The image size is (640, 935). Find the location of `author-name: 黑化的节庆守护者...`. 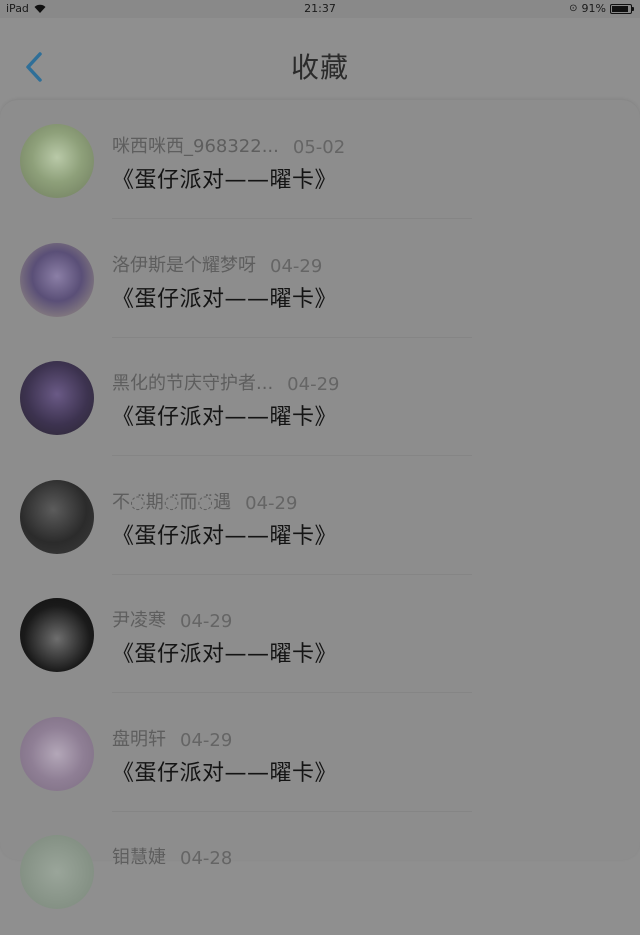

author-name: 黑化的节庆守护者... is located at coordinates (193, 383).